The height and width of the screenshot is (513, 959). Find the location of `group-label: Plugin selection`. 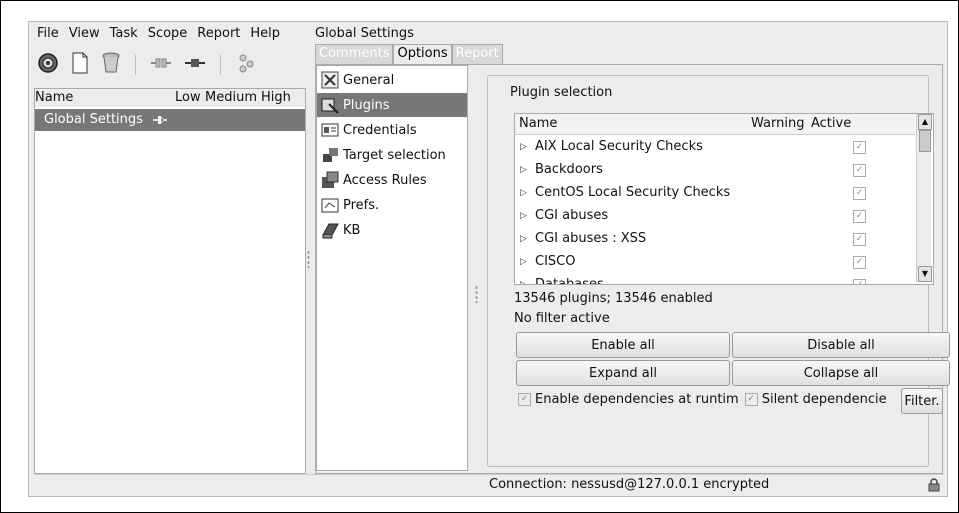

group-label: Plugin selection is located at coordinates (561, 92).